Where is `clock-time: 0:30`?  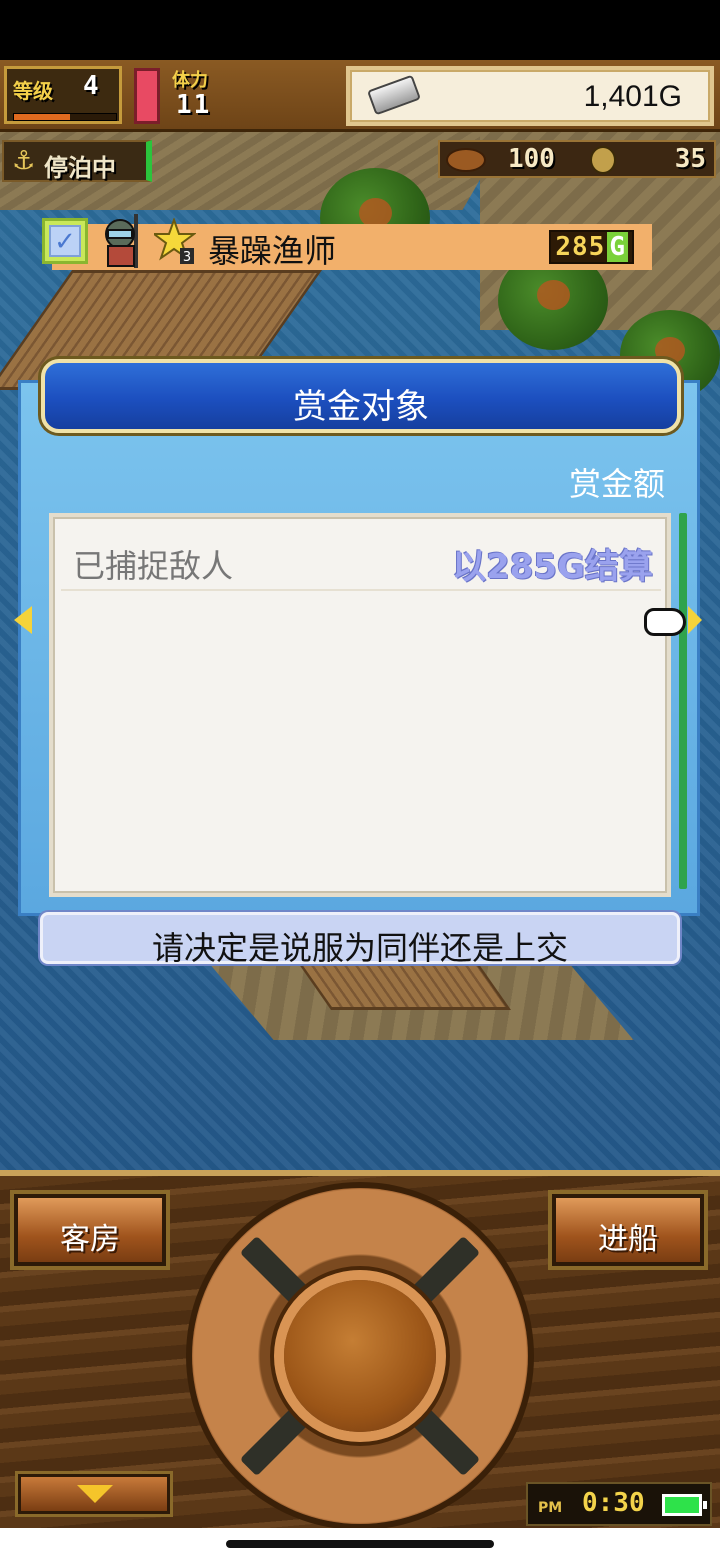 clock-time: 0:30 is located at coordinates (613, 1503).